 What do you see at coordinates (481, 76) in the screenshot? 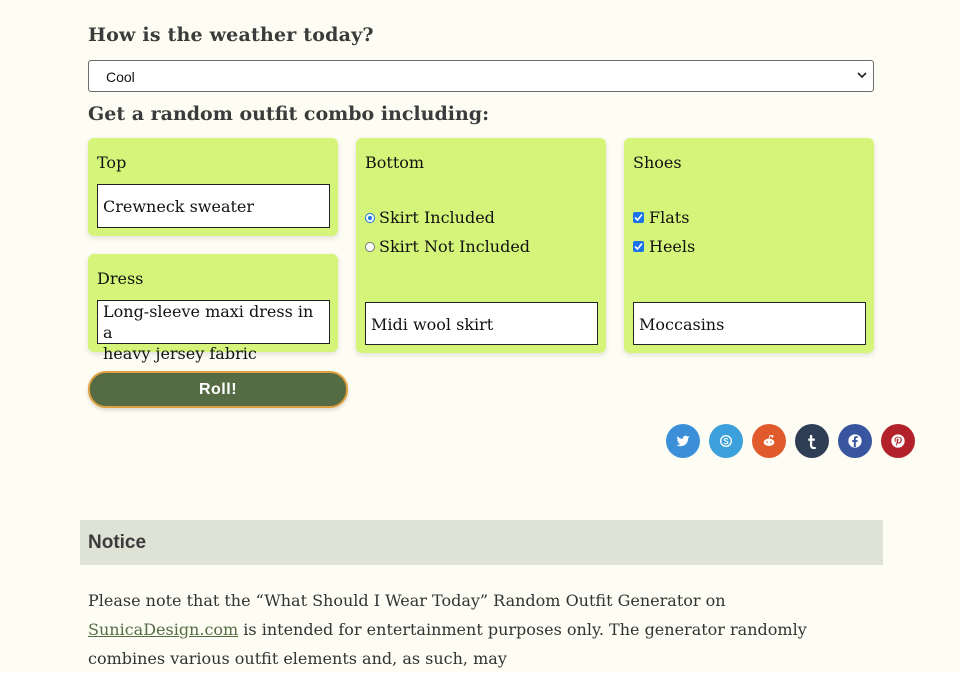
I see `weather-select: Cool` at bounding box center [481, 76].